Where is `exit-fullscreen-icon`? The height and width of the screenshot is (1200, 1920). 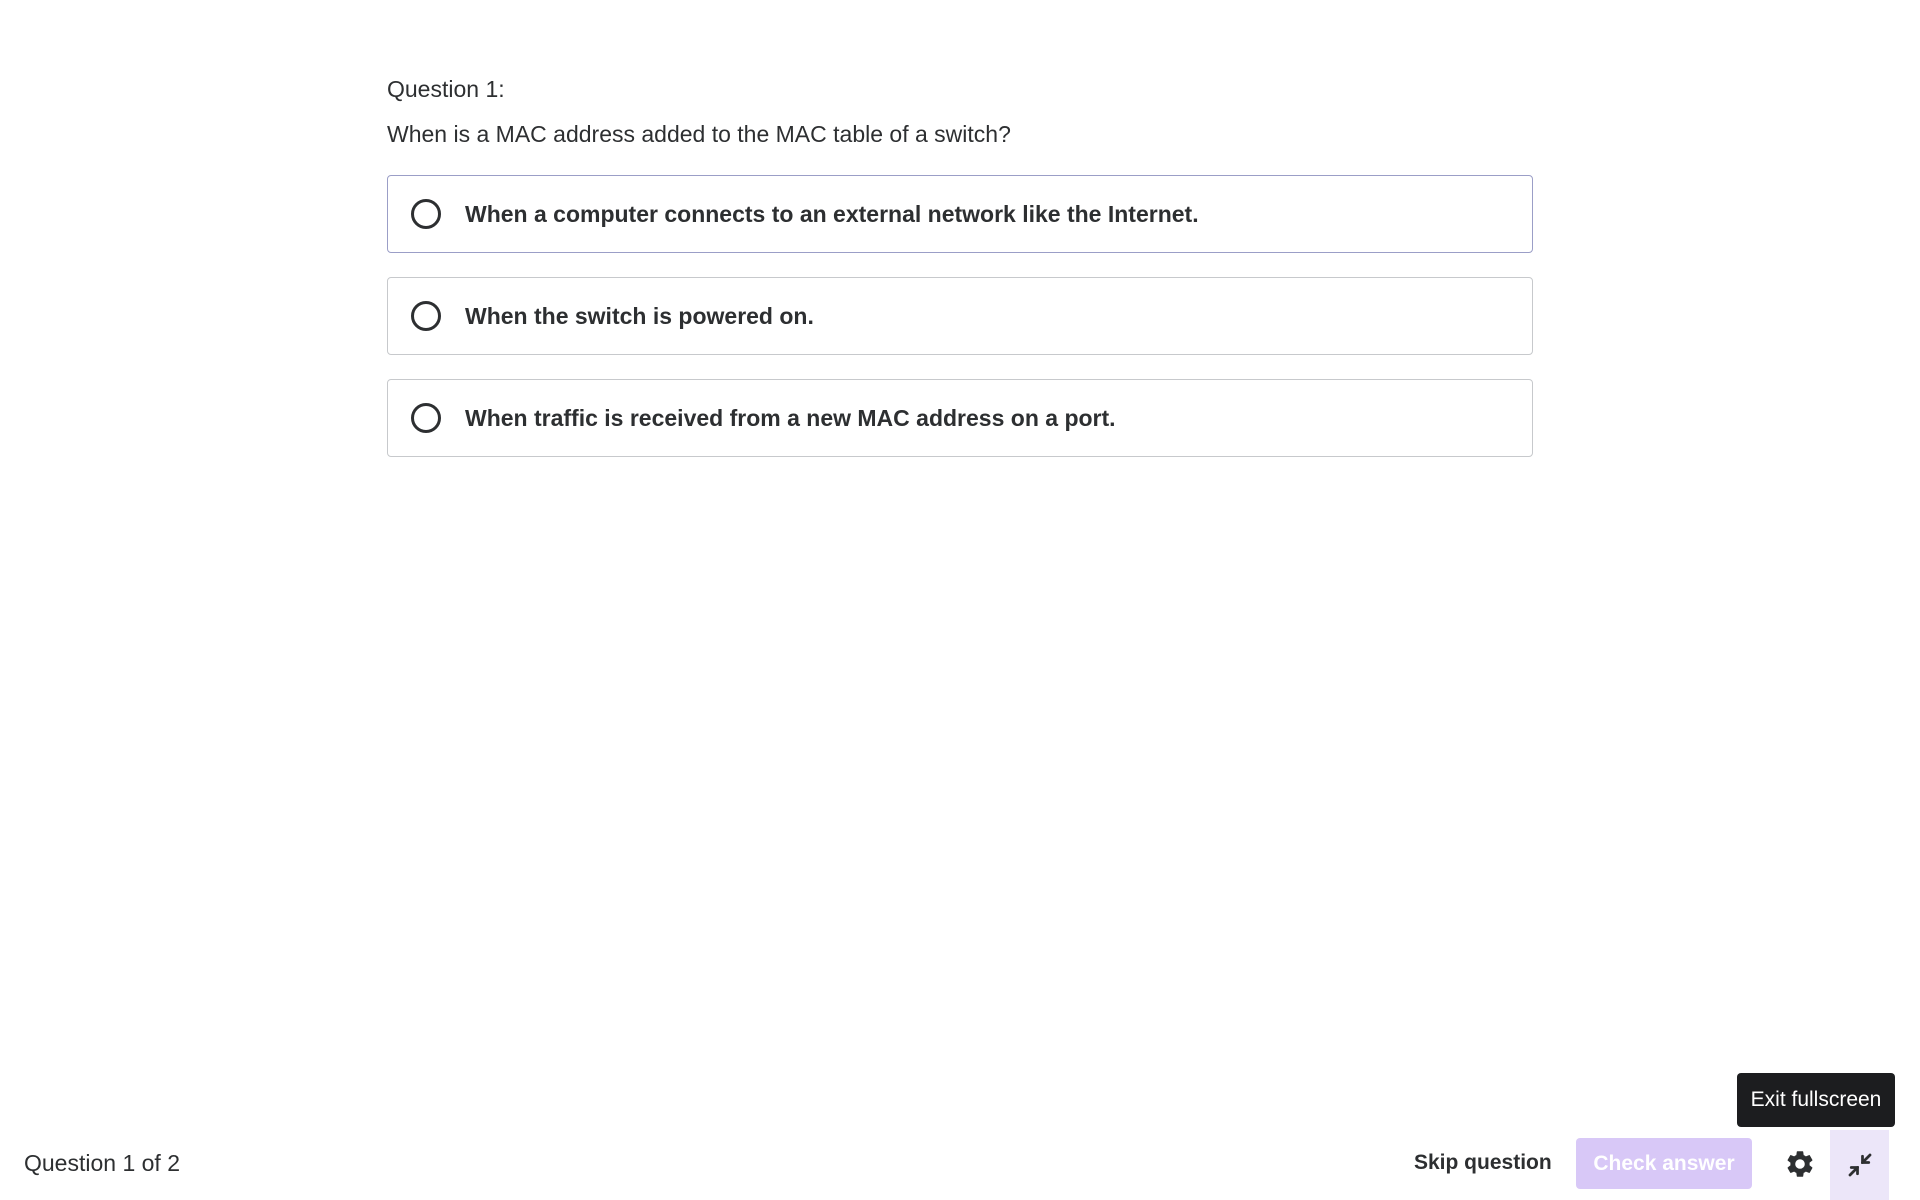
exit-fullscreen-icon is located at coordinates (1859, 1165).